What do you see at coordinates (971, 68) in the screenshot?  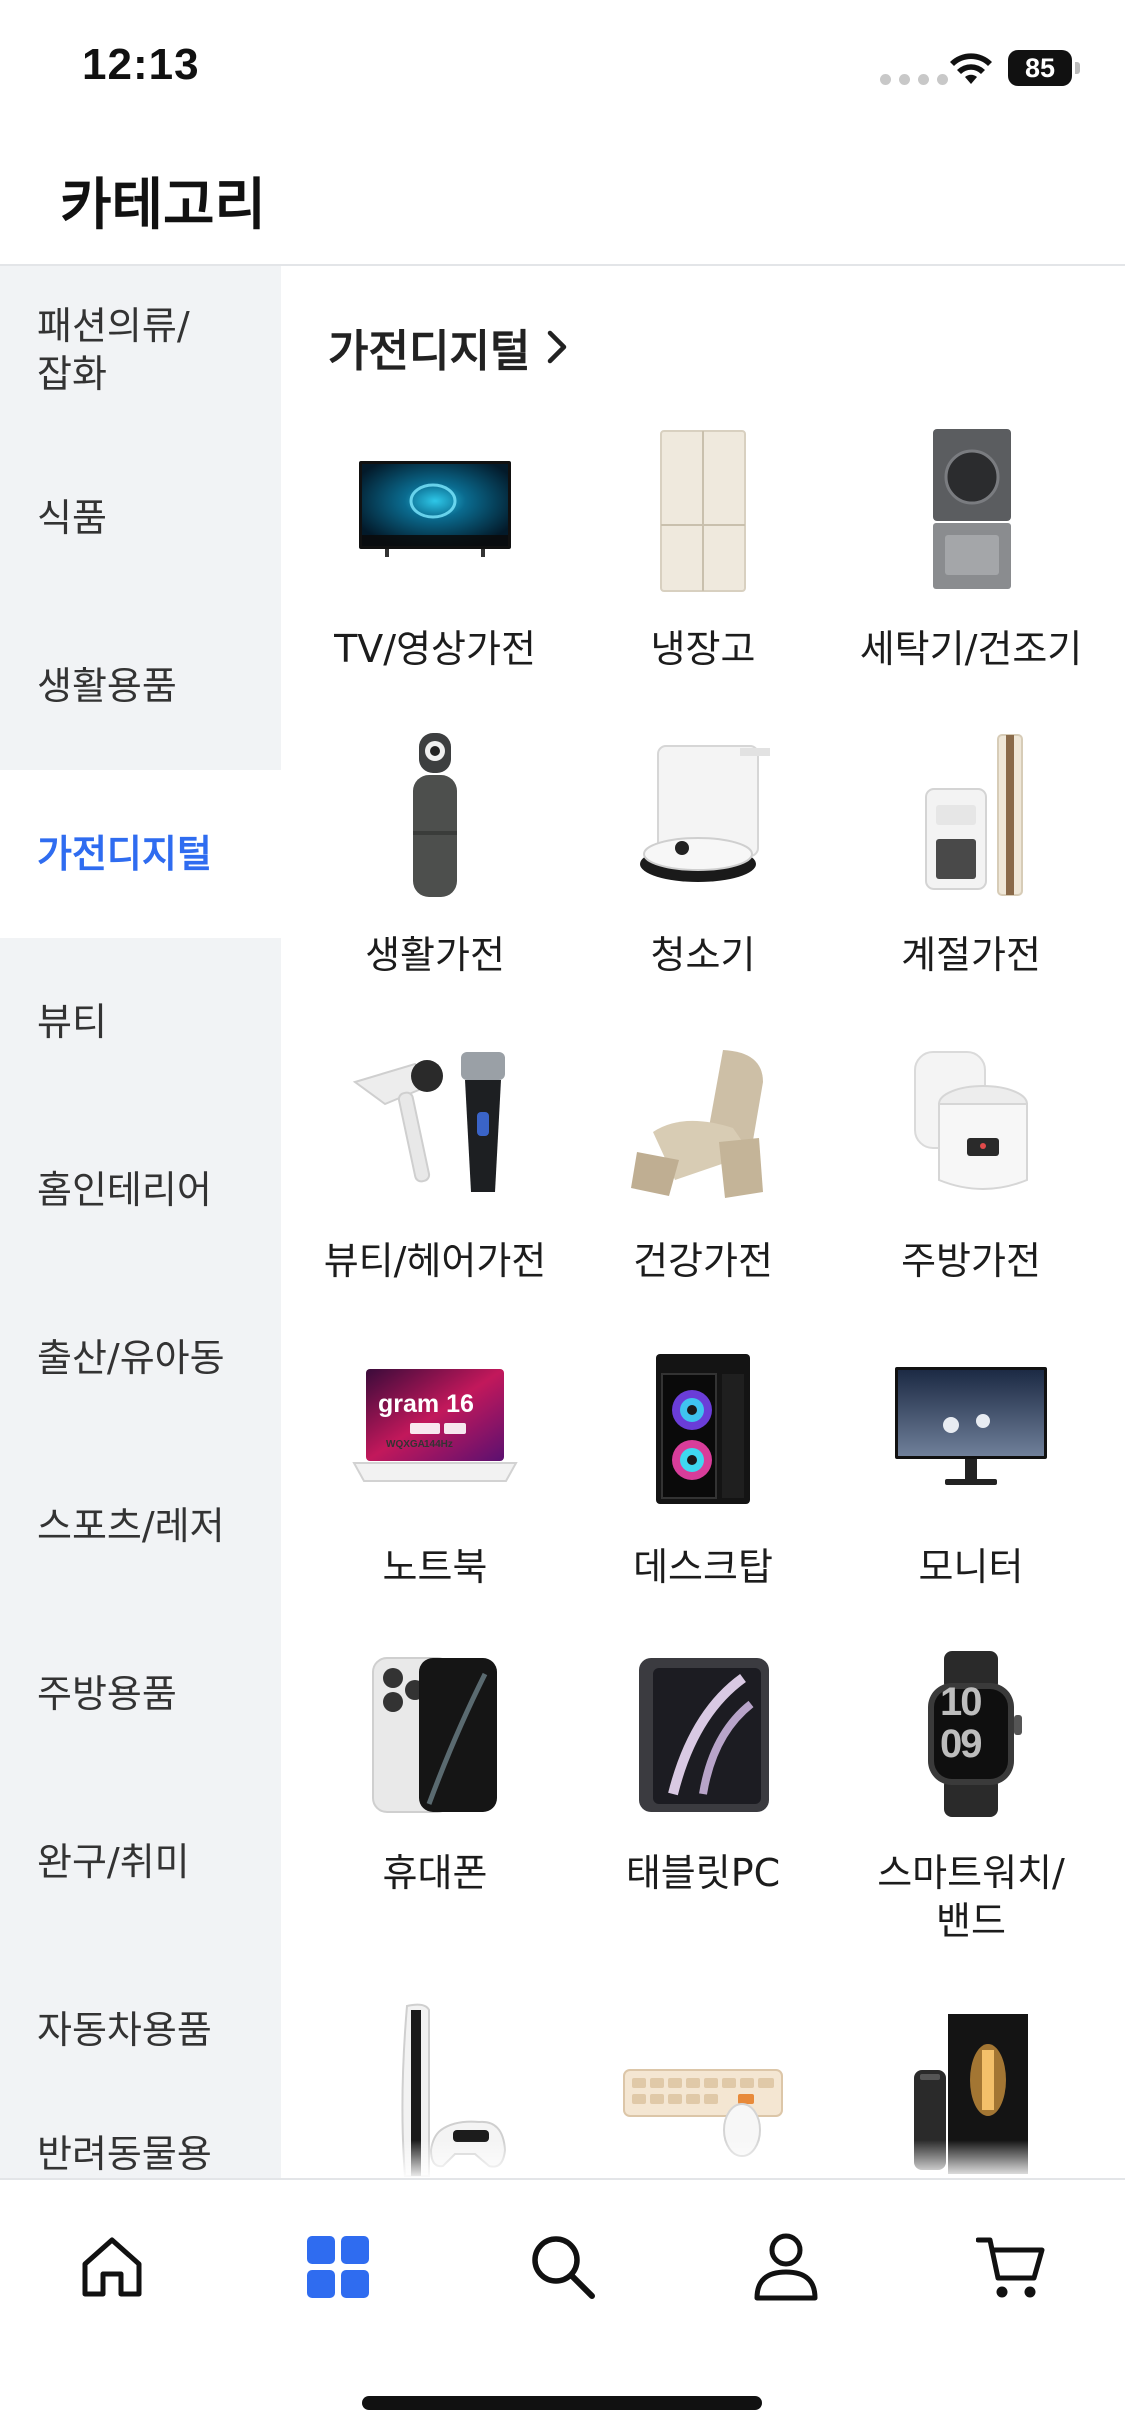 I see `wifi-icon` at bounding box center [971, 68].